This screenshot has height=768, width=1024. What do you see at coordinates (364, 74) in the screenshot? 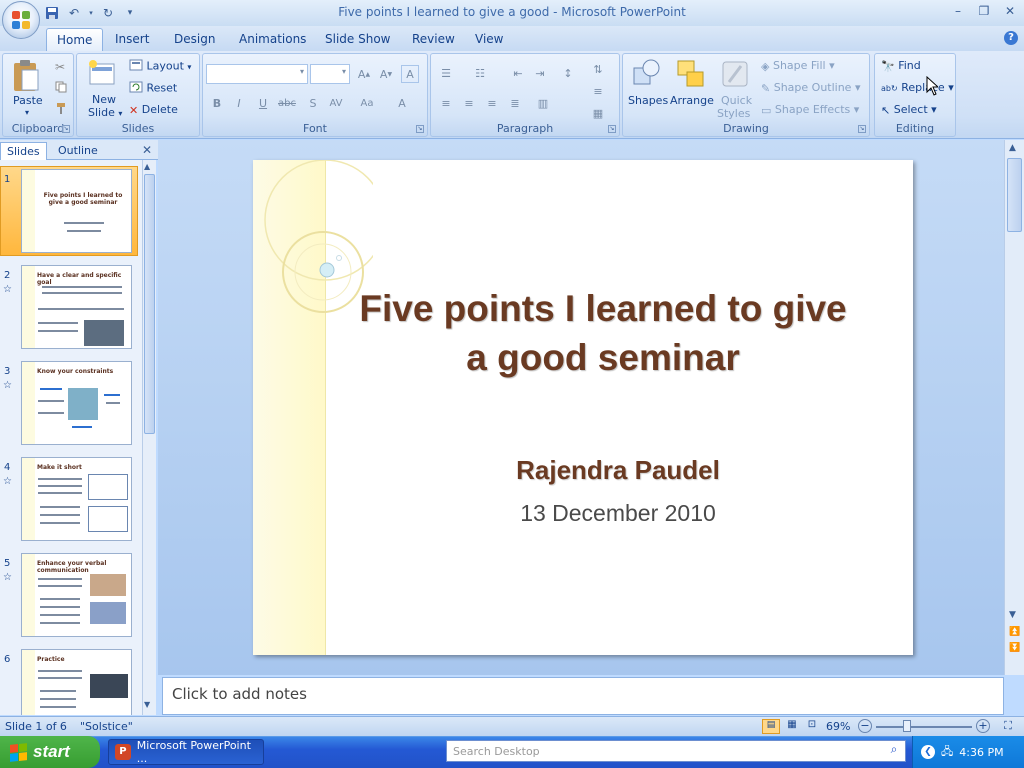
I see `grow-font-icon: A ▲` at bounding box center [364, 74].